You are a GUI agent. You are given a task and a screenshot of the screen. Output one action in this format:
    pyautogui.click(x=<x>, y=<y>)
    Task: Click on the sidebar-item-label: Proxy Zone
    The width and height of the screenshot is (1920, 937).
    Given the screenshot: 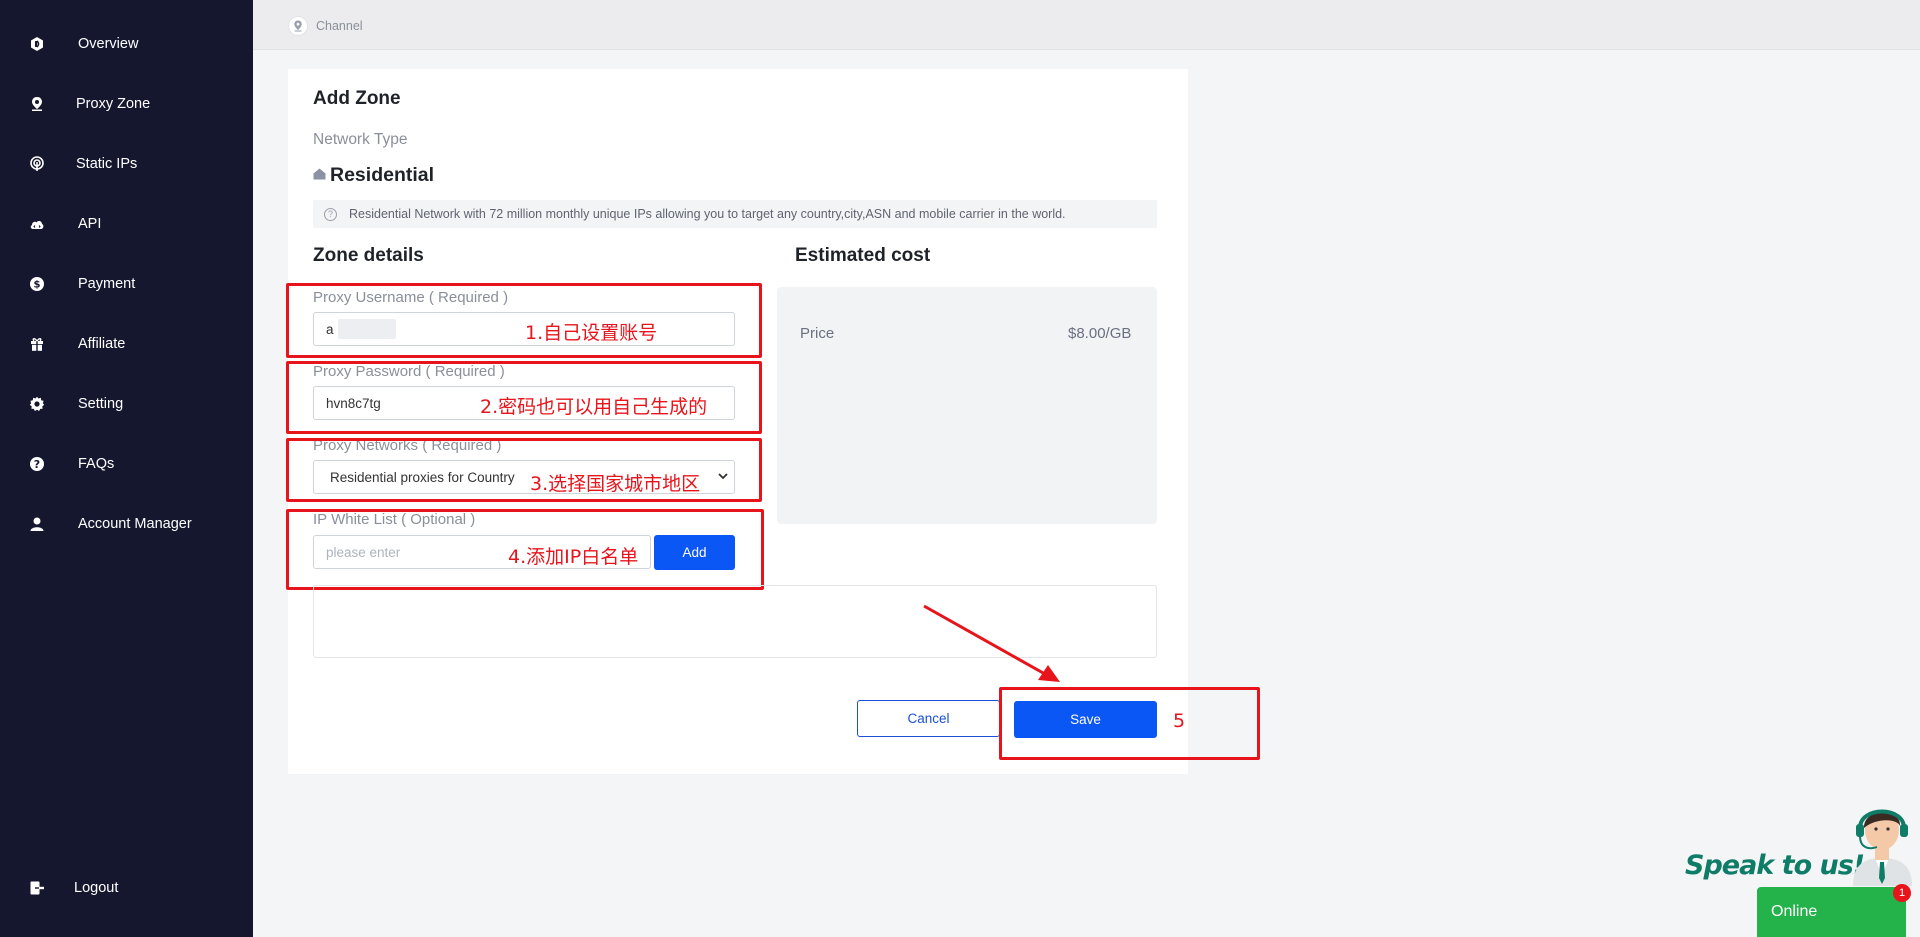 What is the action you would take?
    pyautogui.click(x=113, y=104)
    